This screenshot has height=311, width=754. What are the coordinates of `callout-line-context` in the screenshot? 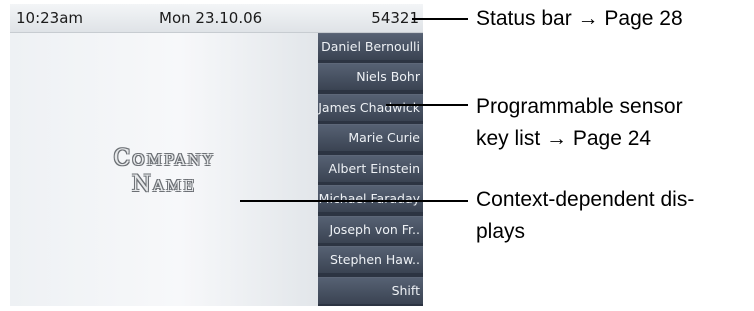 It's located at (354, 201).